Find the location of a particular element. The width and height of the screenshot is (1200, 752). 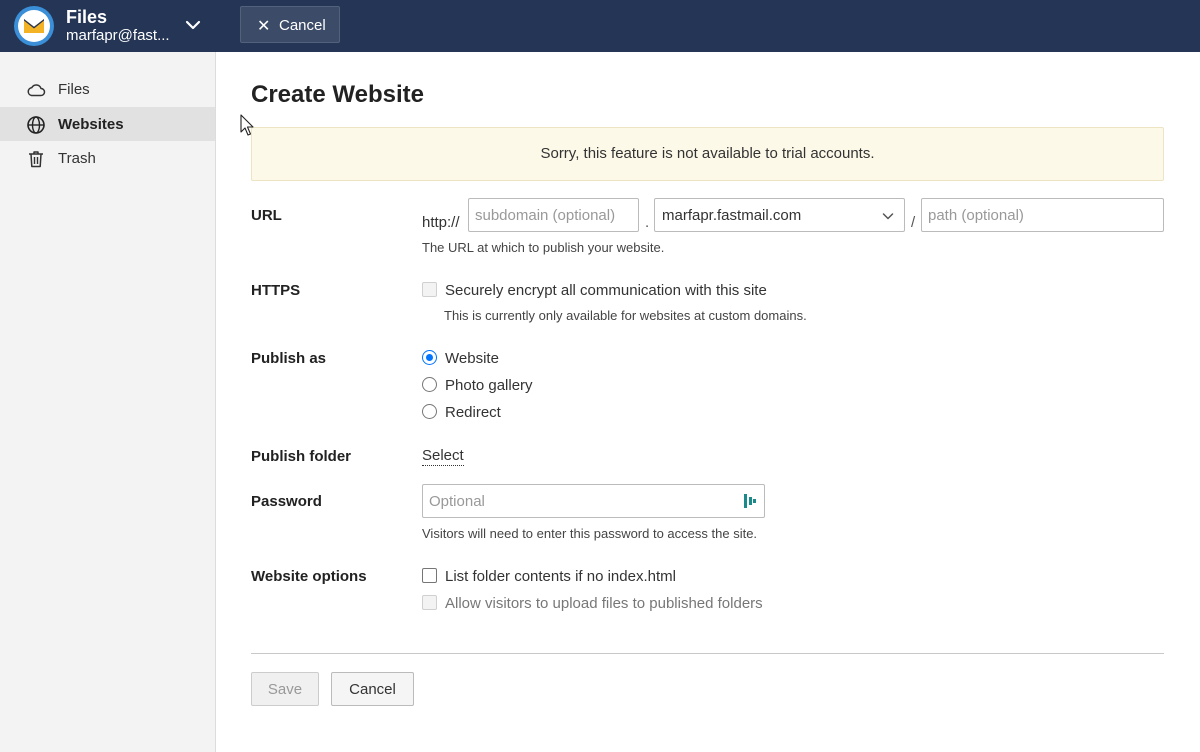

mouse-cursor-icon is located at coordinates (247, 125).